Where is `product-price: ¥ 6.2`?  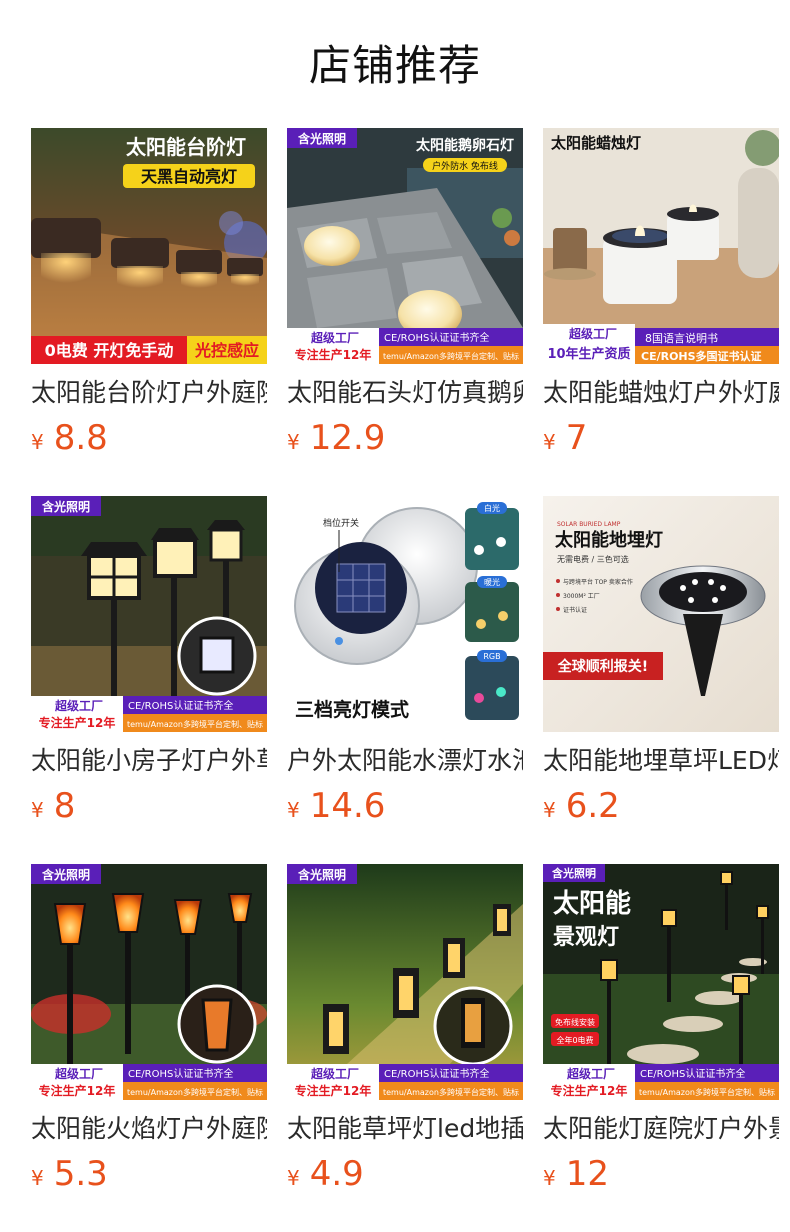
product-price: ¥ 6.2 is located at coordinates (661, 806).